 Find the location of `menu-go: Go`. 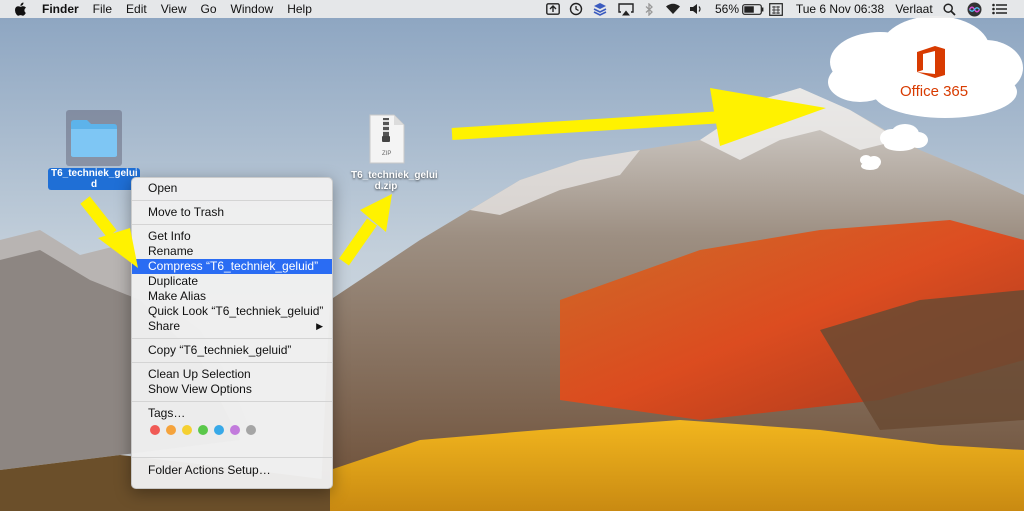

menu-go: Go is located at coordinates (209, 9).